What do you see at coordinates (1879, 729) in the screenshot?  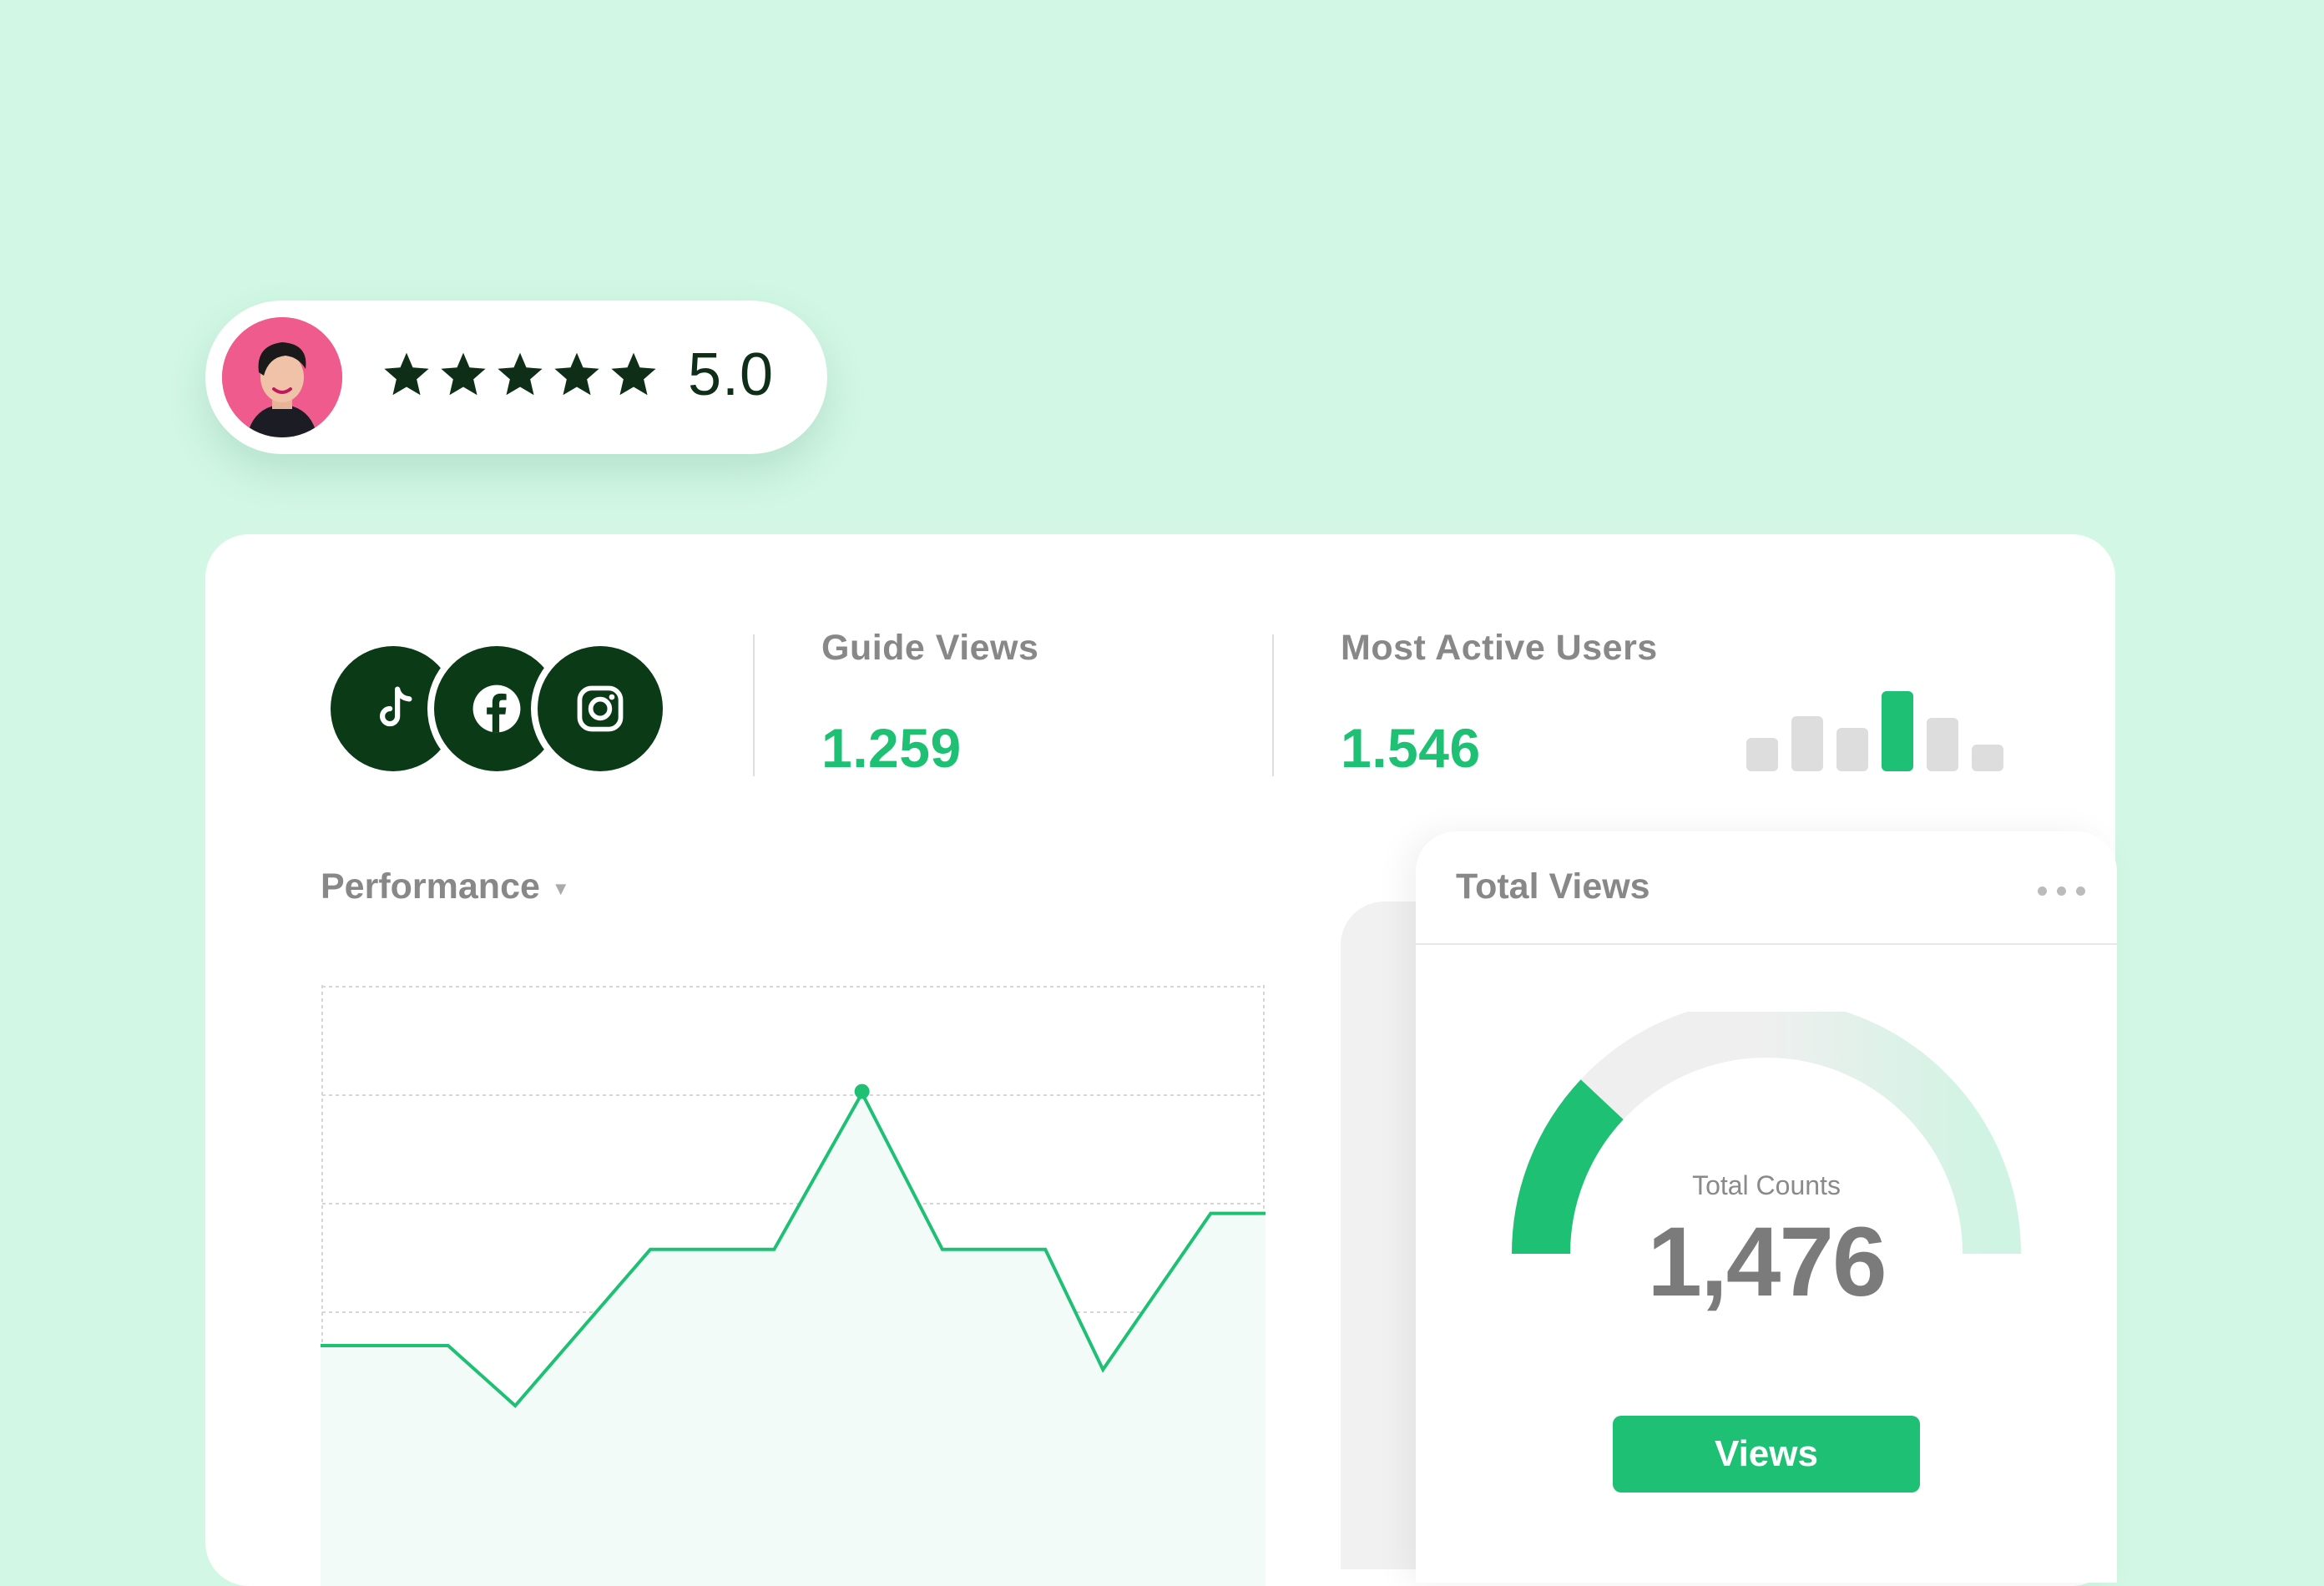 I see `active-users-bar-chart` at bounding box center [1879, 729].